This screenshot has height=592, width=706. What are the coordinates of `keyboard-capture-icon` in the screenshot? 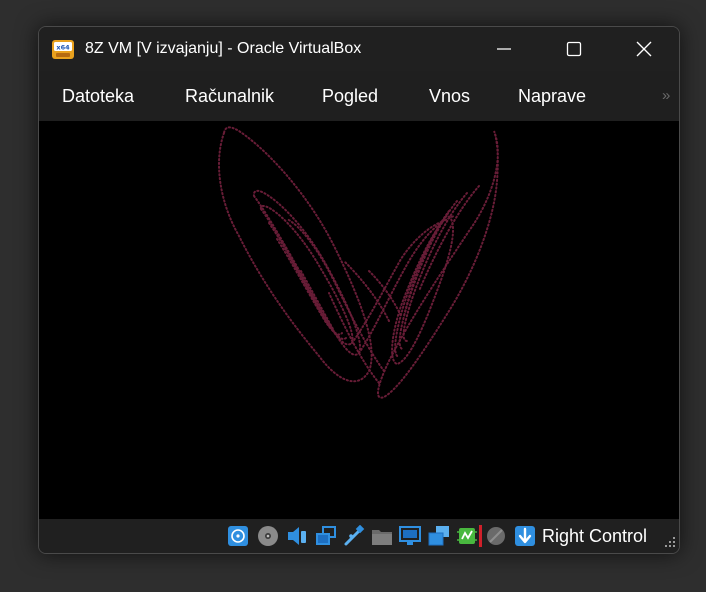 It's located at (525, 536).